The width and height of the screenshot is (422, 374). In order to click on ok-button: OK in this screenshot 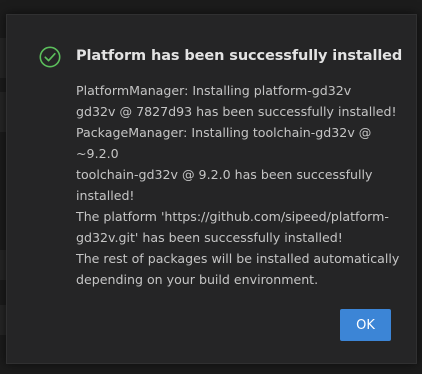, I will do `click(365, 325)`.